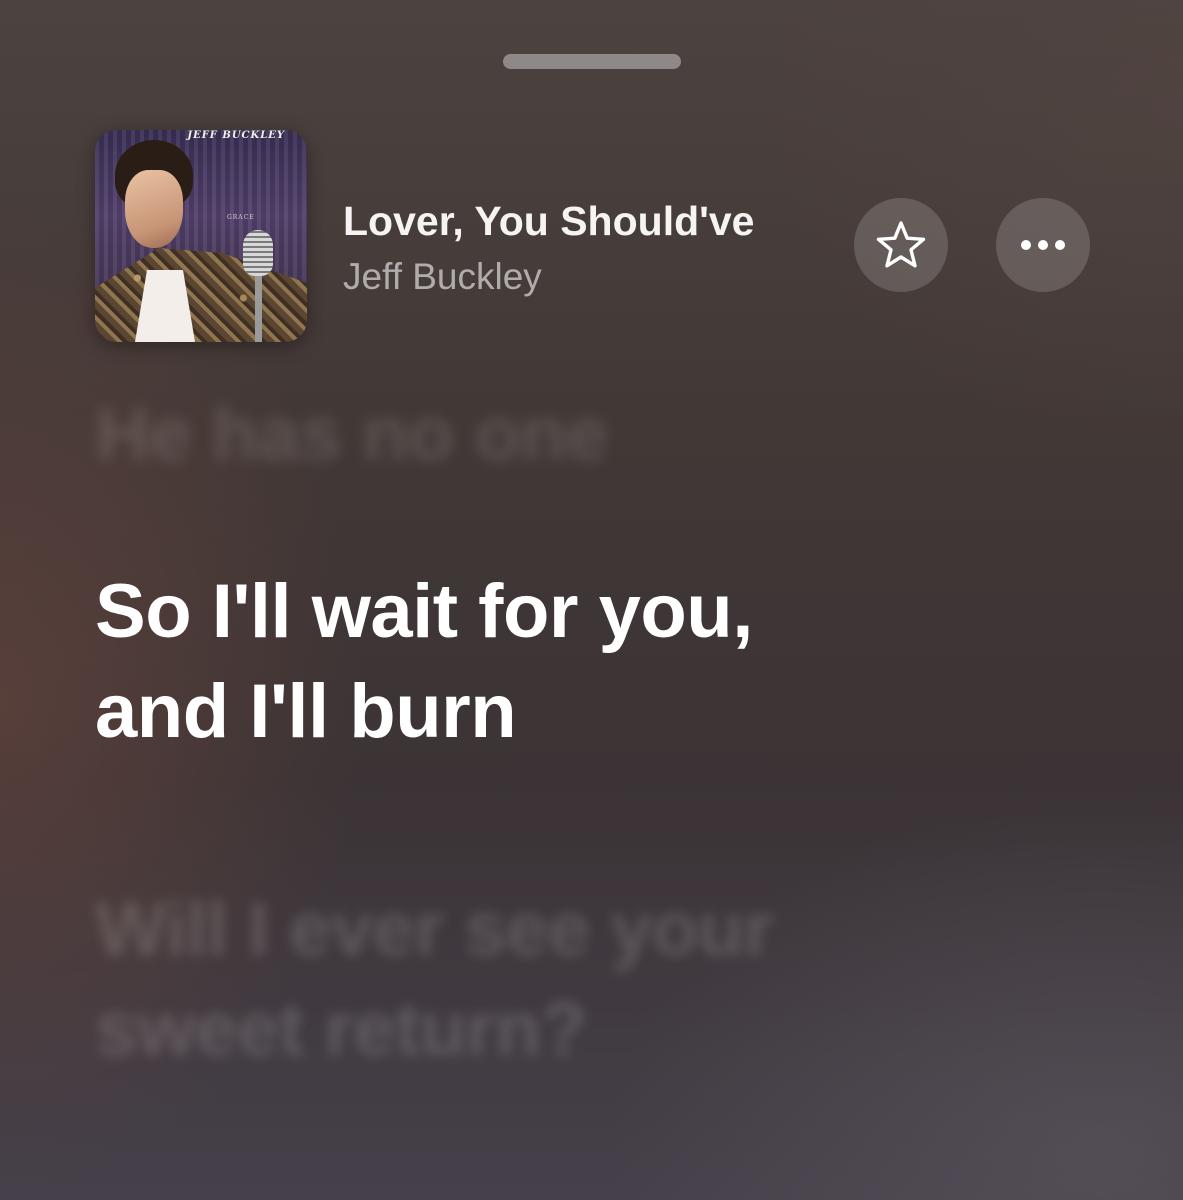  I want to click on album-art-artist-lettering: JEFF BUCKLEY, so click(236, 135).